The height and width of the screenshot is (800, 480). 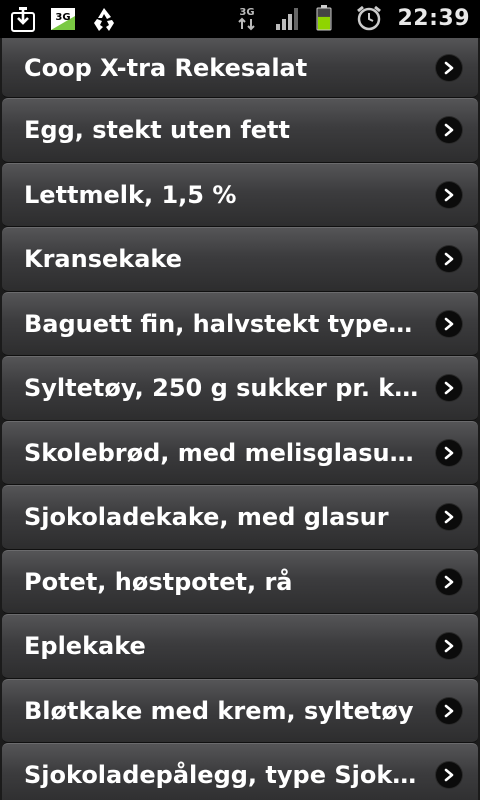 I want to click on list-item-label: Lettmelk, 1,5 %, so click(x=130, y=194).